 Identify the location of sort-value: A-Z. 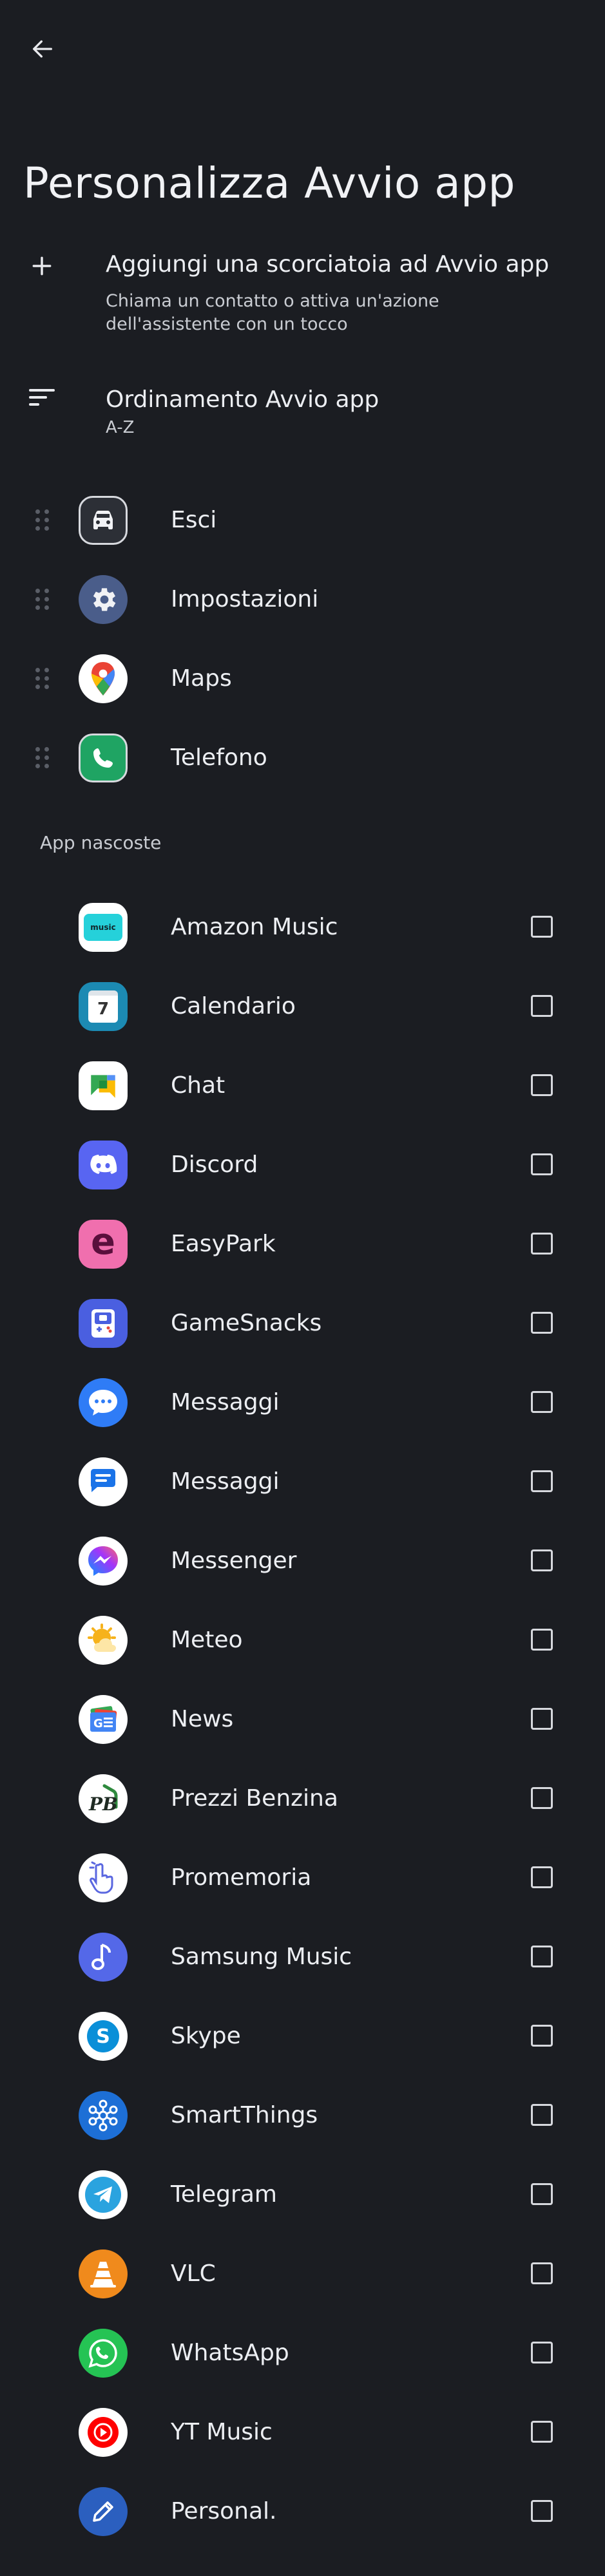
(120, 428).